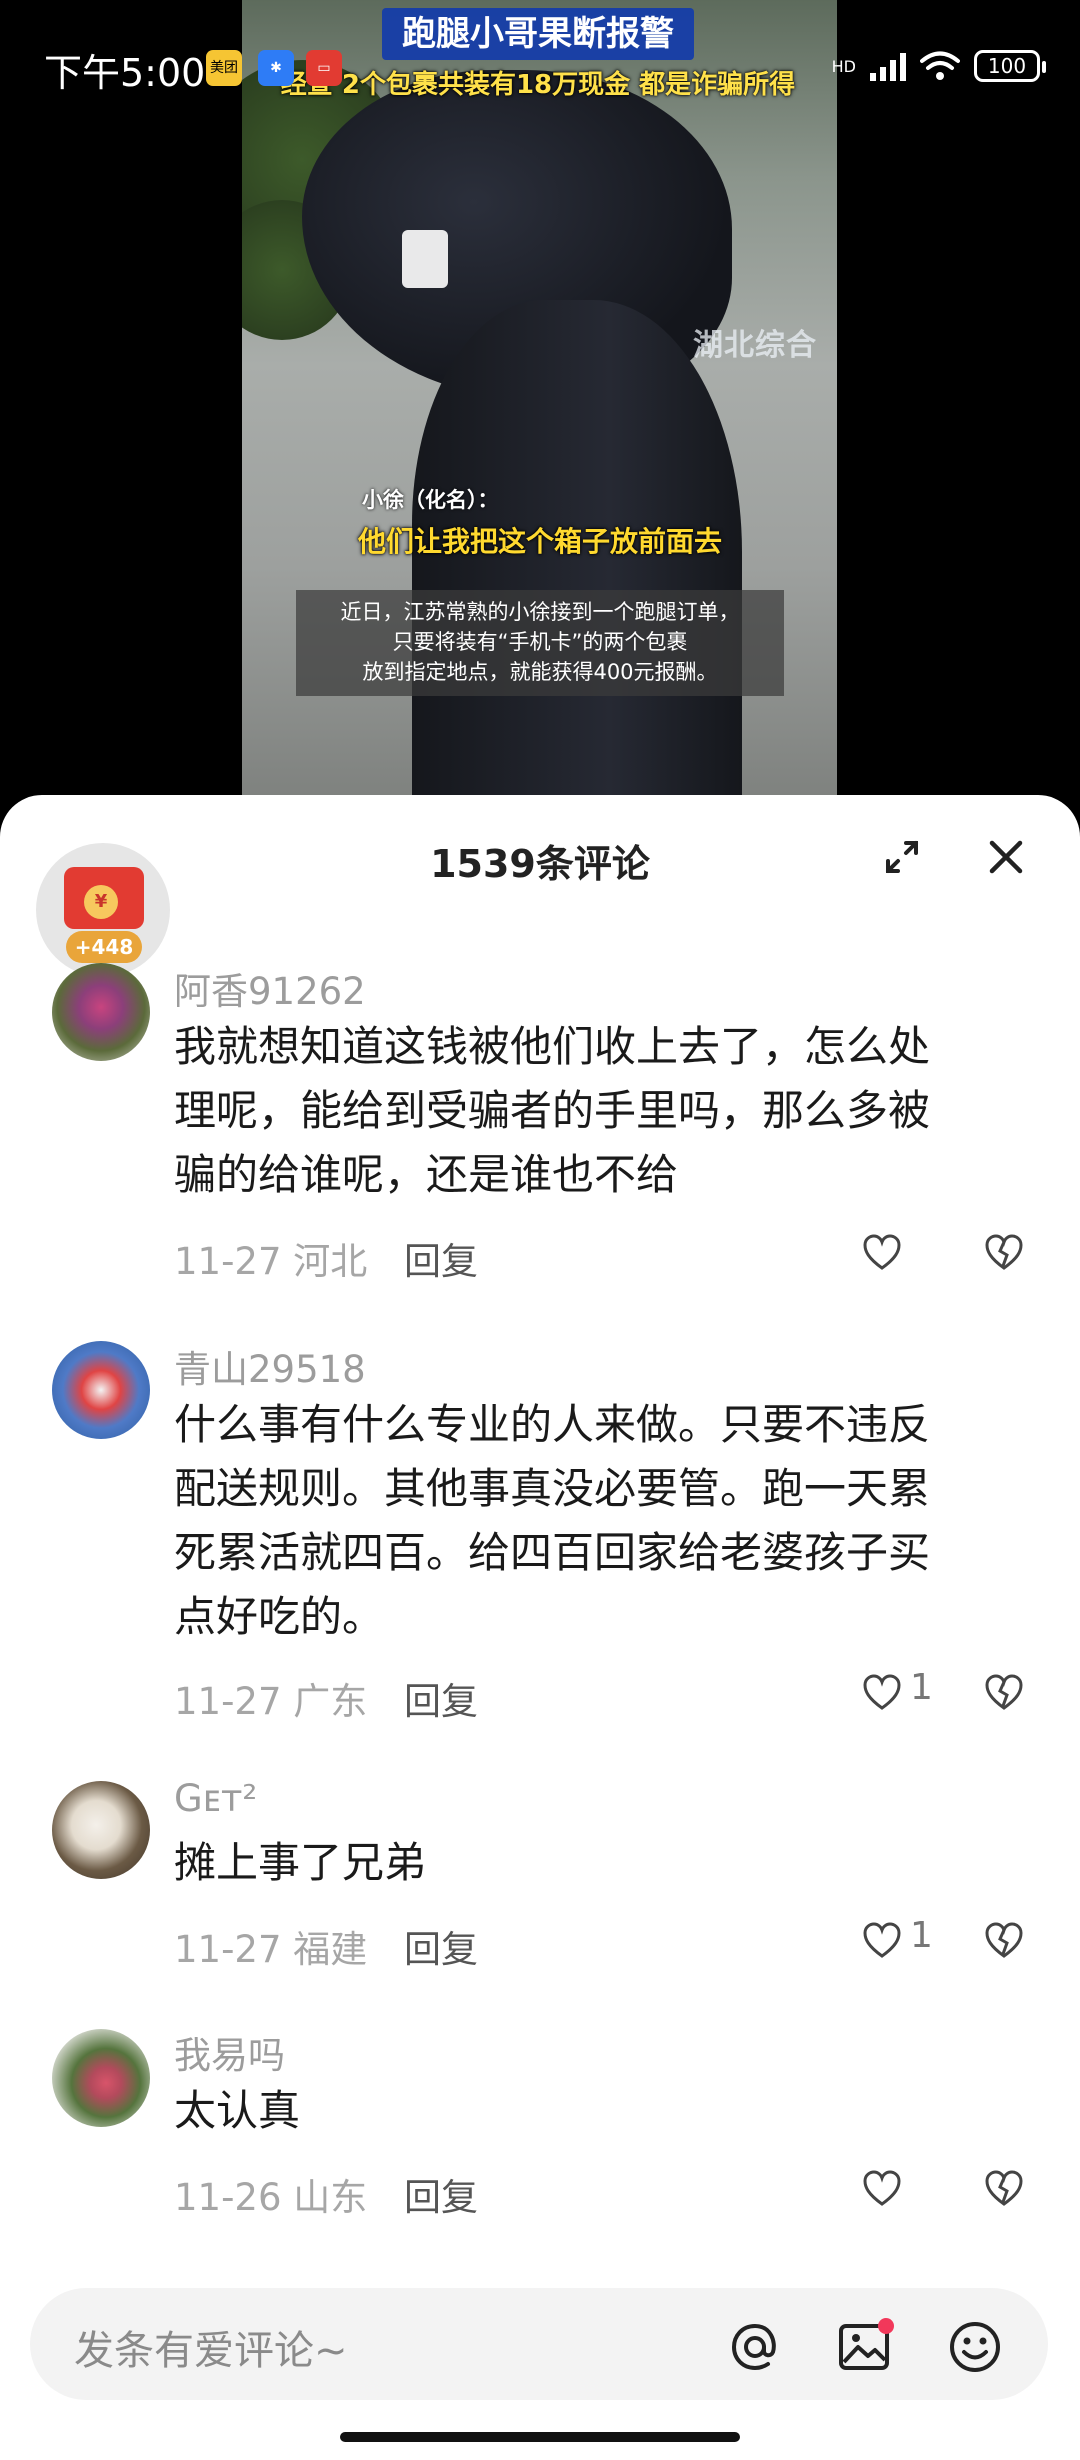 Image resolution: width=1080 pixels, height=2460 pixels. What do you see at coordinates (552, 1552) in the screenshot?
I see `comment-line: 死累活就四百。给四百回家给老婆孩子买` at bounding box center [552, 1552].